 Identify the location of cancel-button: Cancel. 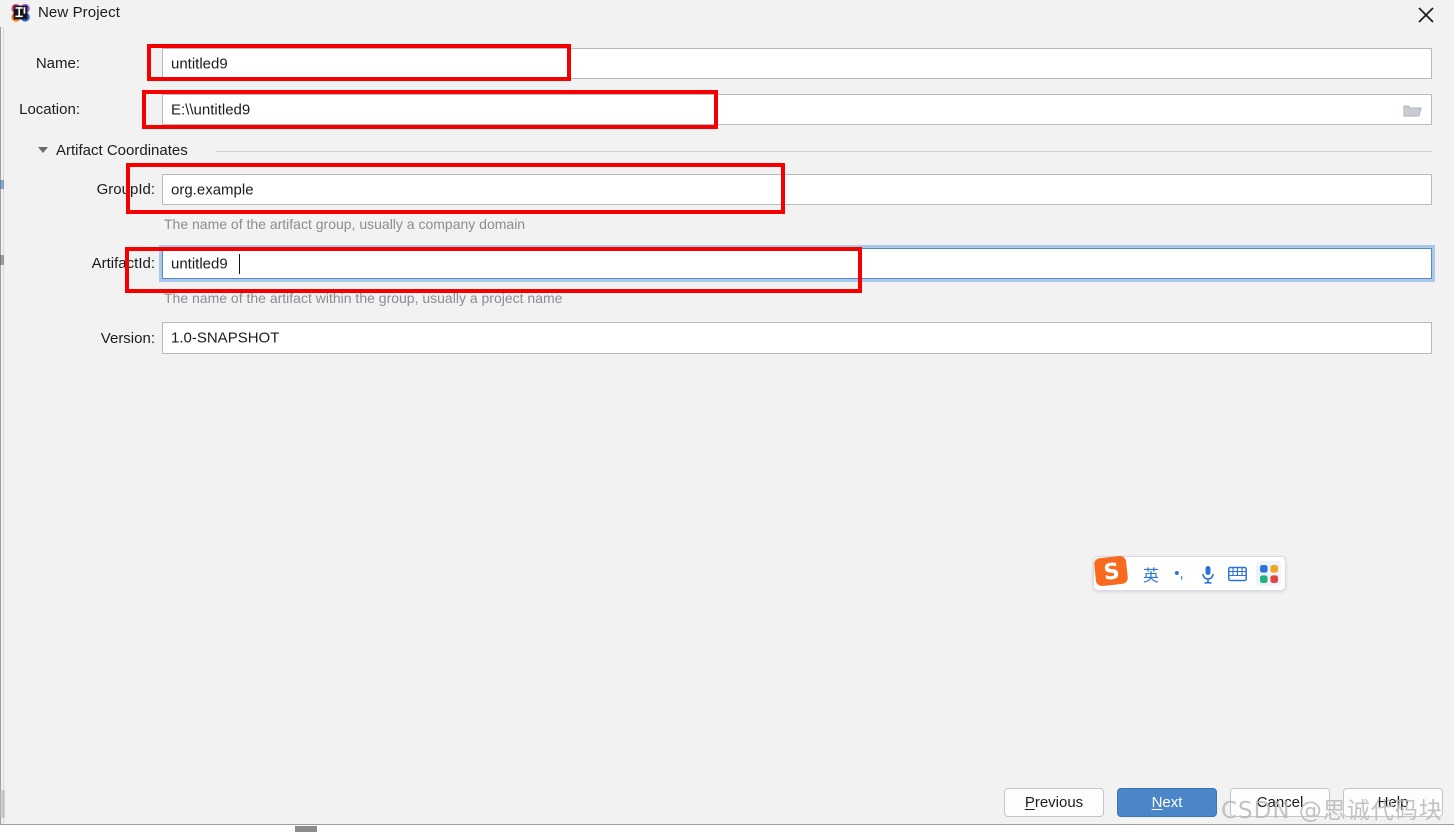
(1280, 802).